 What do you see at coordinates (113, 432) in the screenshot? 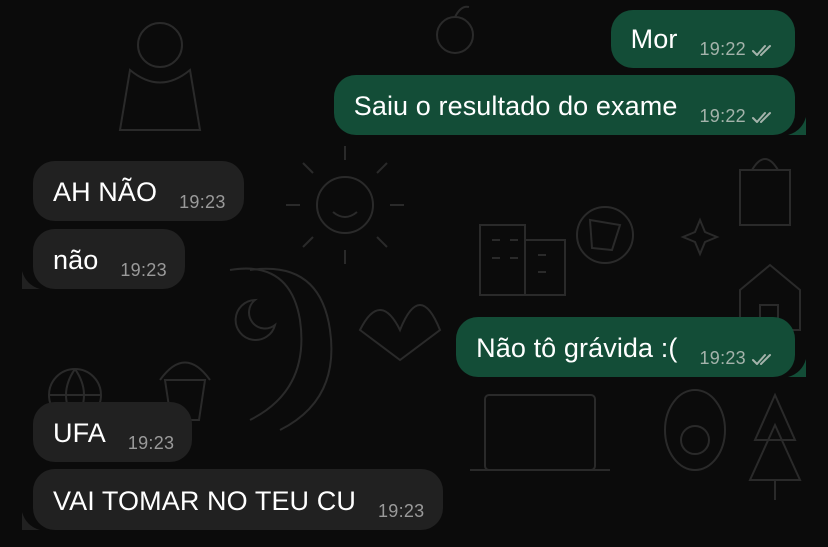
I see `message-bubble-incoming: UFA 19:23` at bounding box center [113, 432].